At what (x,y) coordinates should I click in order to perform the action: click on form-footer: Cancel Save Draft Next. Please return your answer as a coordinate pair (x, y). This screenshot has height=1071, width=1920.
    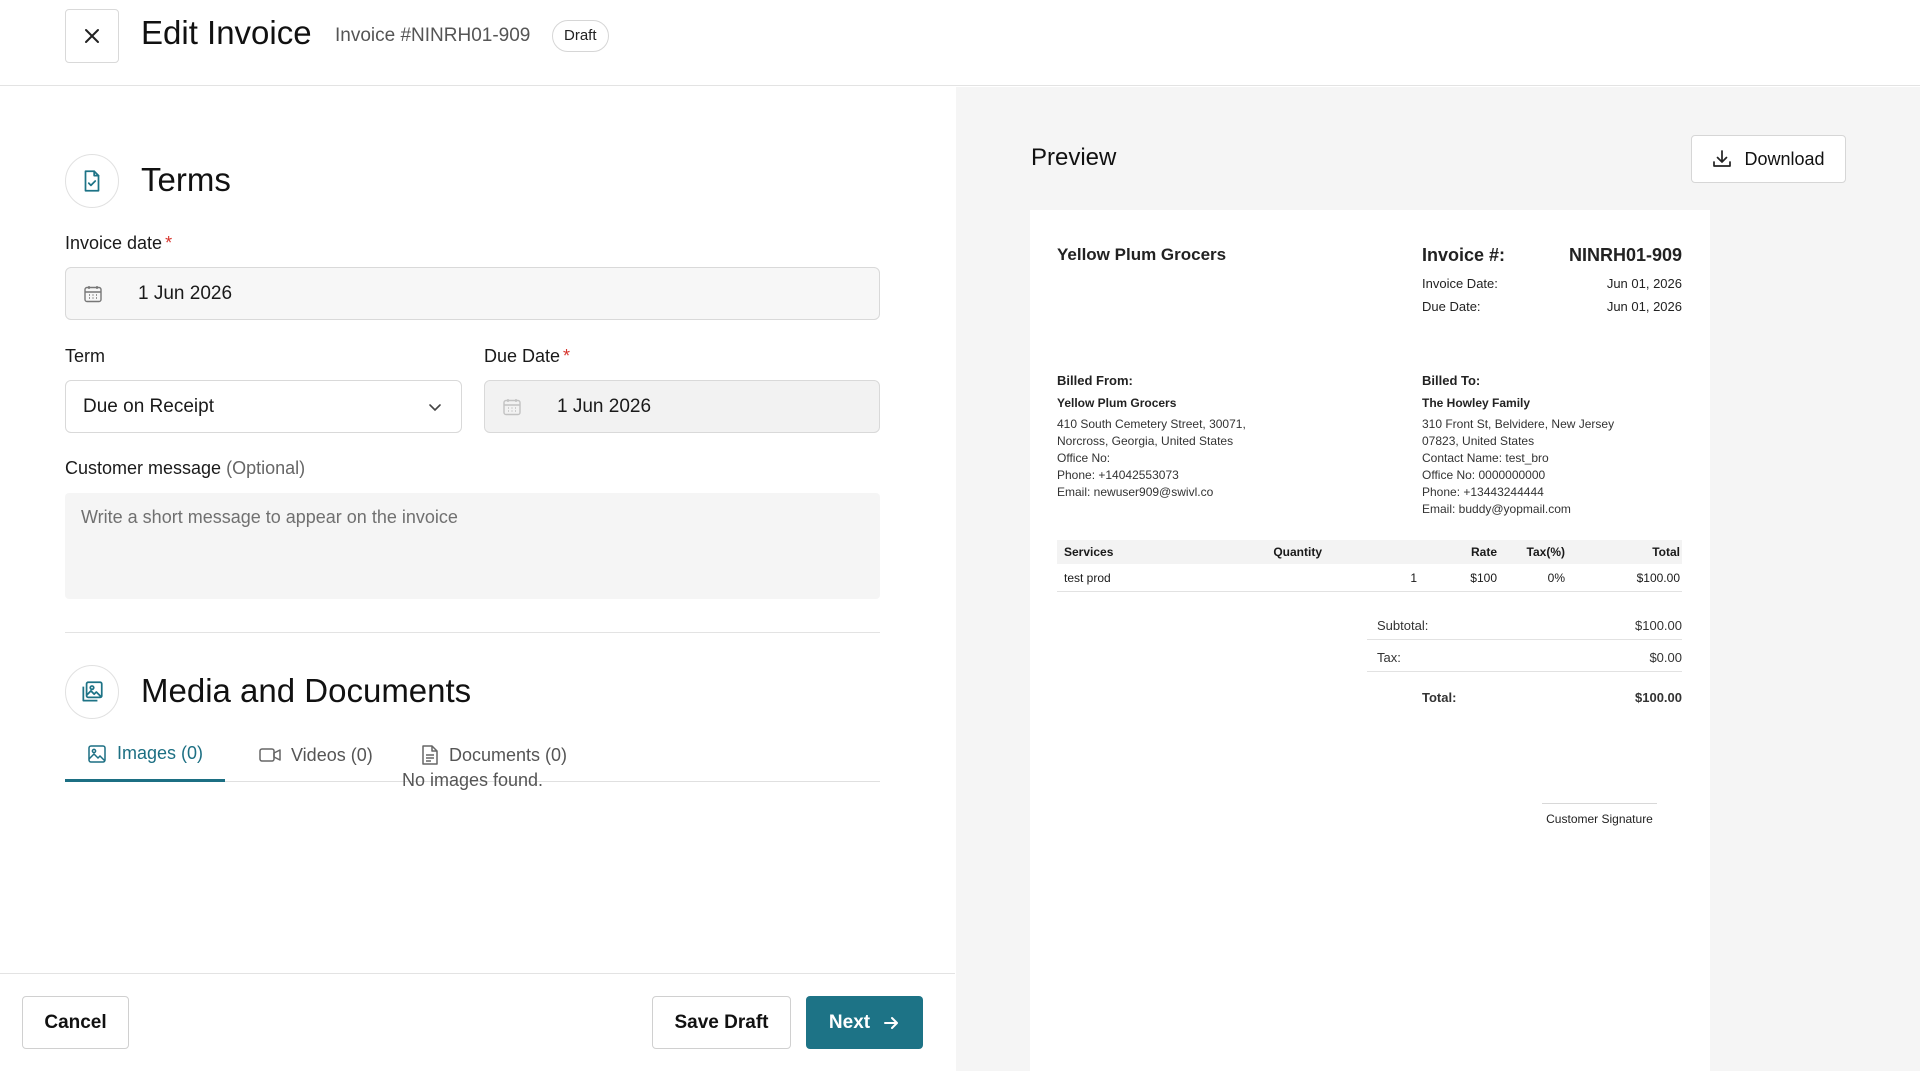
    Looking at the image, I should click on (477, 1022).